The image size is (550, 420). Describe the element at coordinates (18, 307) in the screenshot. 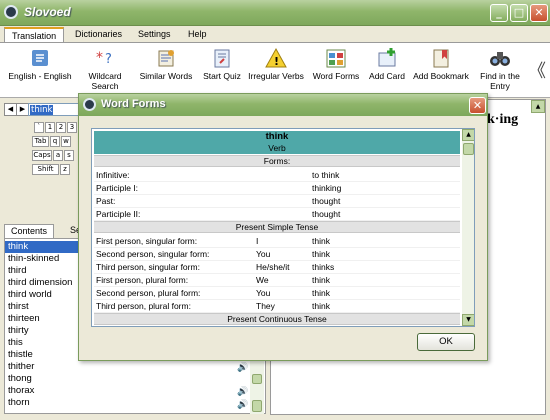

I see `list-item: thirst` at that location.